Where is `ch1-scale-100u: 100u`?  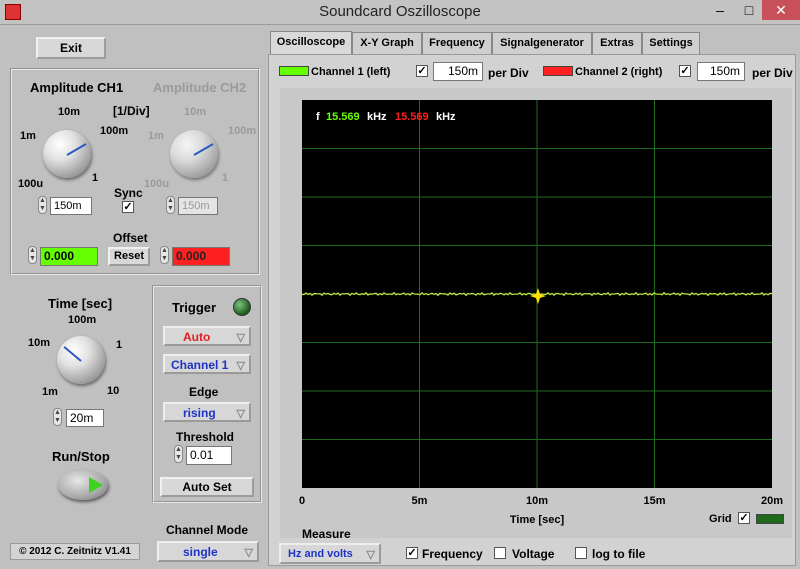 ch1-scale-100u: 100u is located at coordinates (31, 184).